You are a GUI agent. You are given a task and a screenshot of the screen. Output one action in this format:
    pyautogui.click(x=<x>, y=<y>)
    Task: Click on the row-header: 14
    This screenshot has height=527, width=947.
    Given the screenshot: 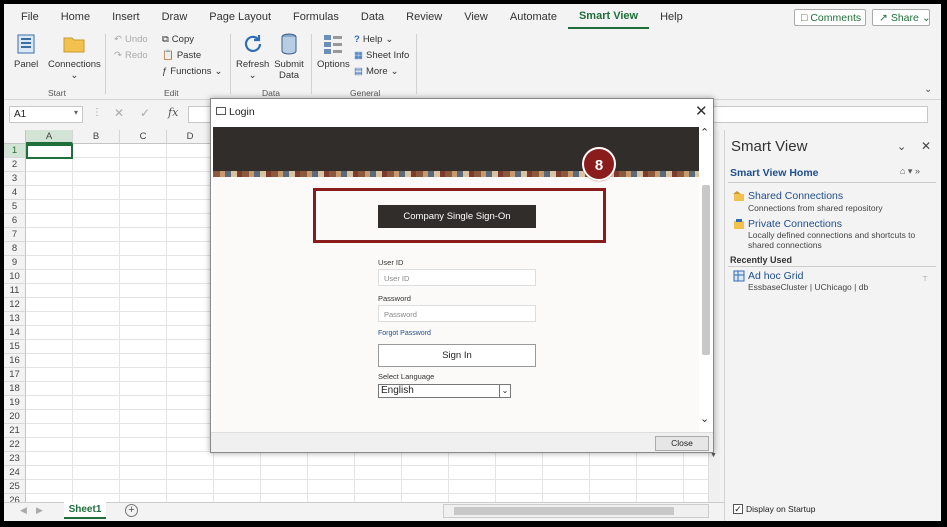 What is the action you would take?
    pyautogui.click(x=15, y=333)
    